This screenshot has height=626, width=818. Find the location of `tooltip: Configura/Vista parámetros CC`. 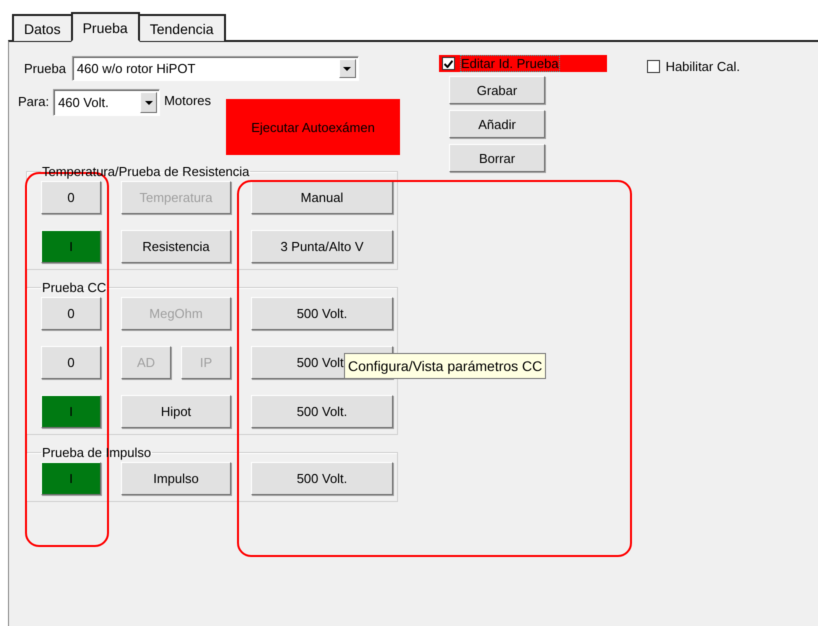

tooltip: Configura/Vista parámetros CC is located at coordinates (445, 366).